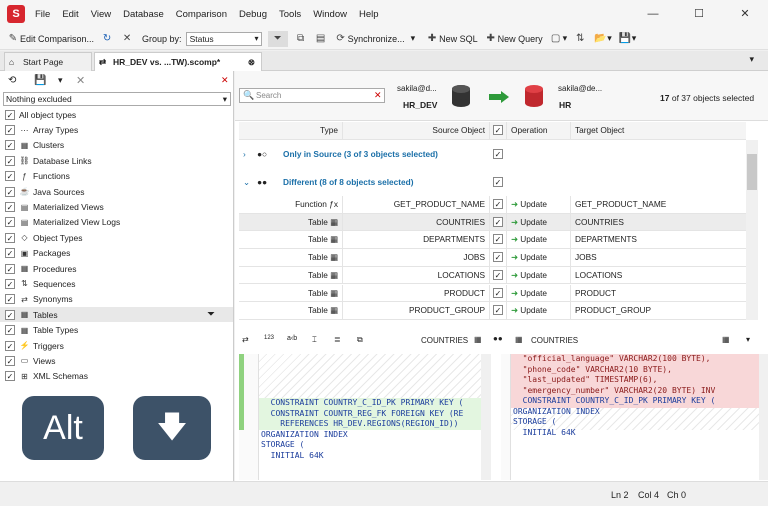 The height and width of the screenshot is (506, 768). Describe the element at coordinates (565, 38) in the screenshot. I see `new-document-dropdown-icon: ▾` at that location.